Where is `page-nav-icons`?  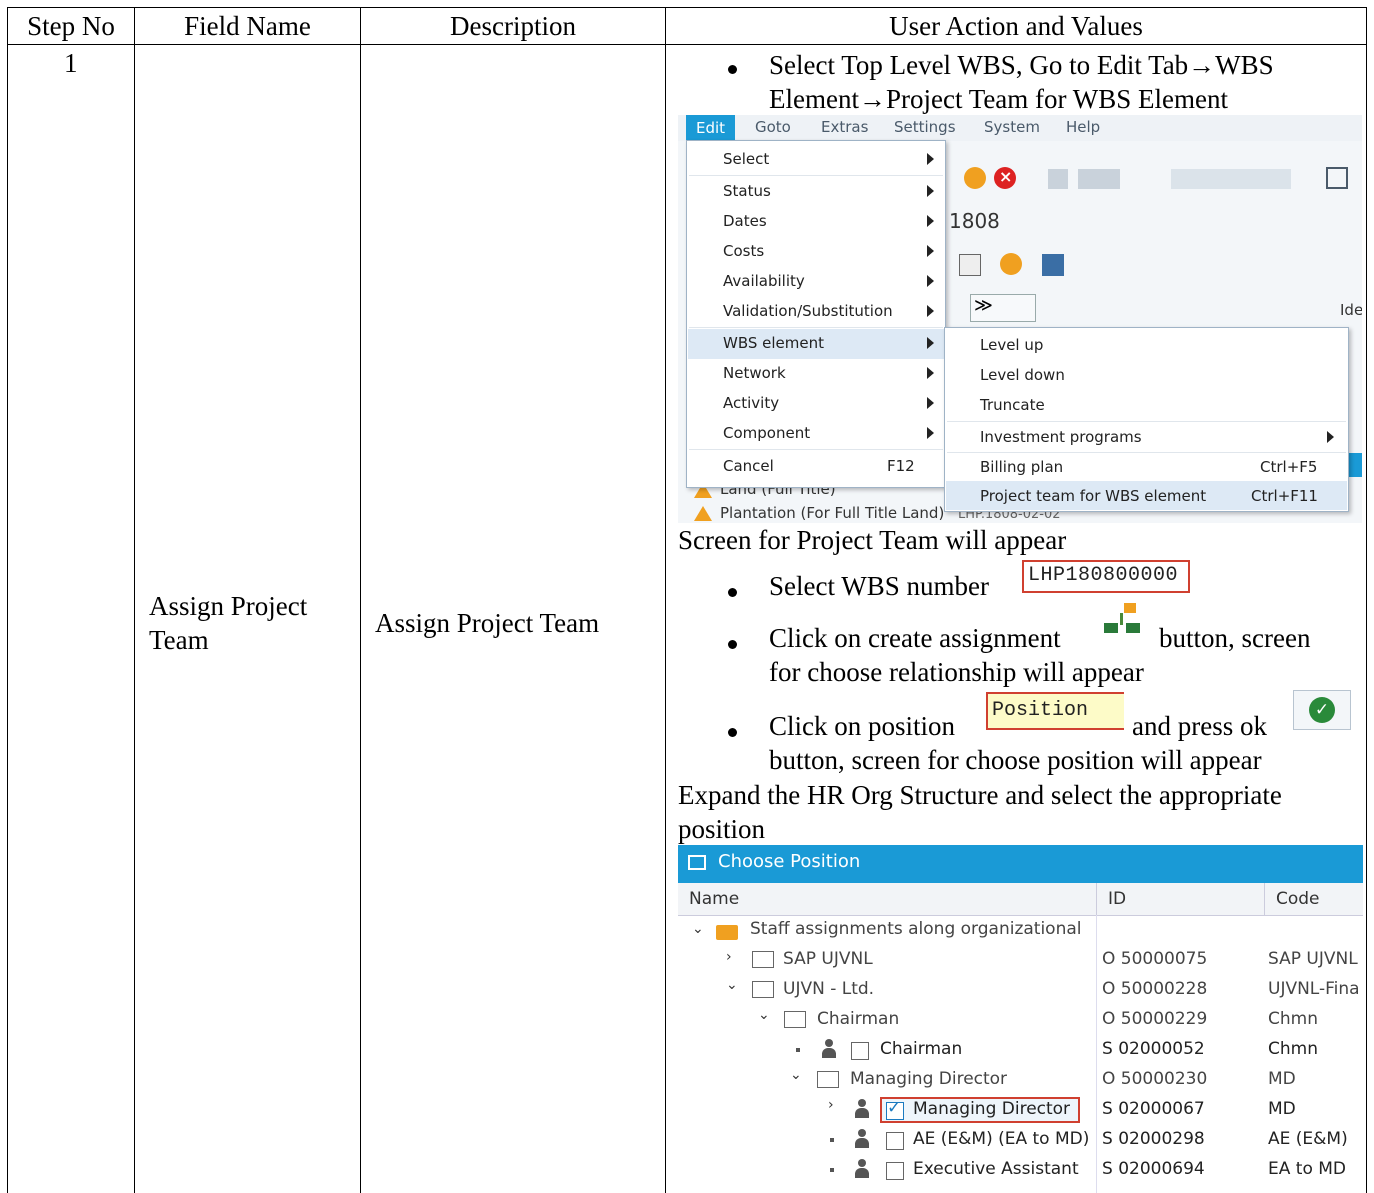 page-nav-icons is located at coordinates (1231, 179).